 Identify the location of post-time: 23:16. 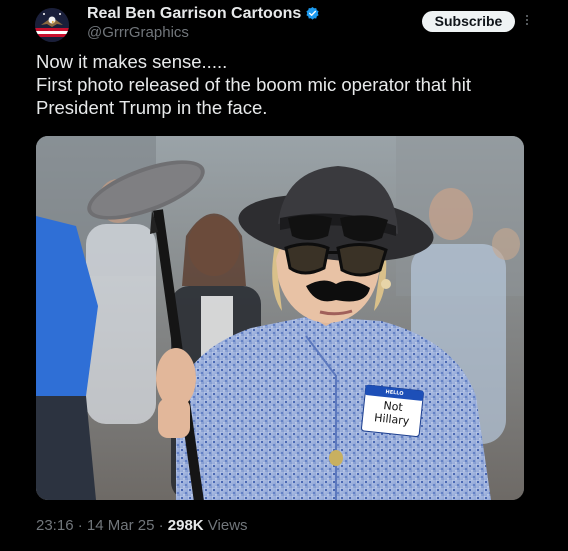
(55, 525).